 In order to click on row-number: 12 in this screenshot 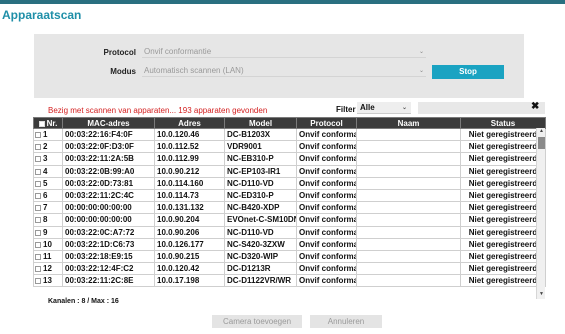, I will do `click(47, 269)`.